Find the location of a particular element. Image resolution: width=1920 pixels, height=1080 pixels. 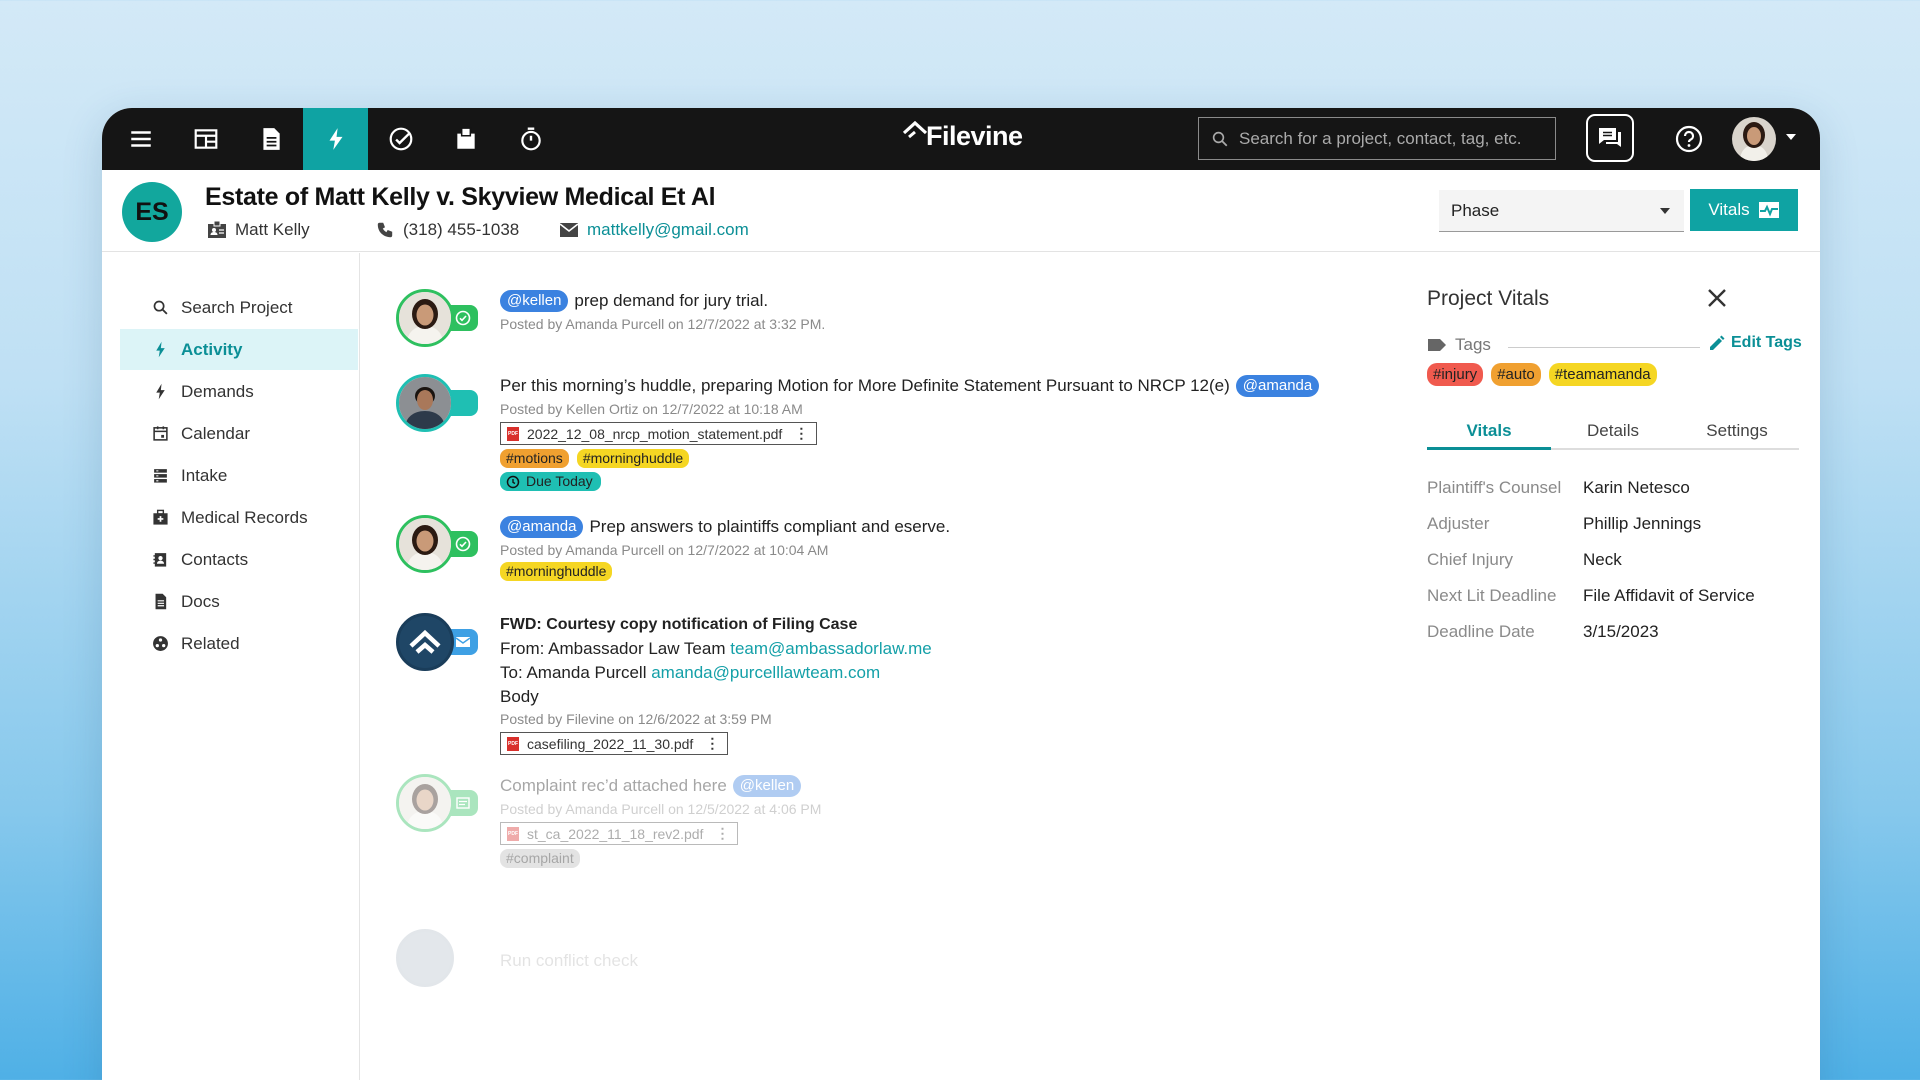

nav-intake: Intake is located at coordinates (239, 475).